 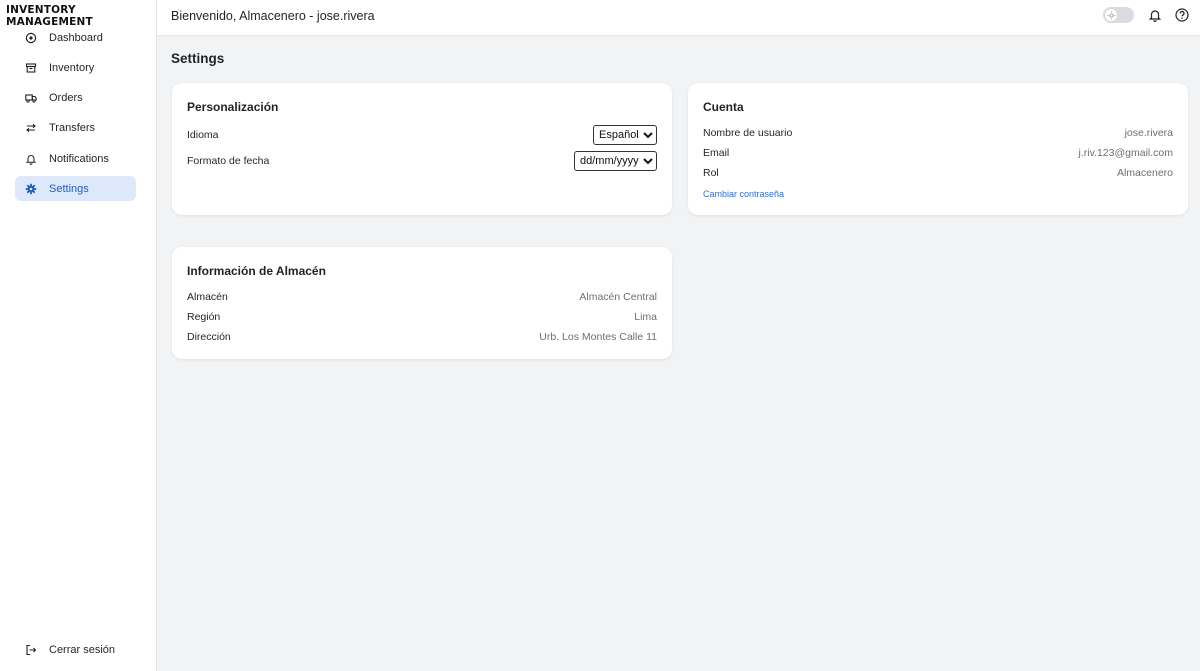 What do you see at coordinates (203, 135) in the screenshot?
I see `language-label: Idioma` at bounding box center [203, 135].